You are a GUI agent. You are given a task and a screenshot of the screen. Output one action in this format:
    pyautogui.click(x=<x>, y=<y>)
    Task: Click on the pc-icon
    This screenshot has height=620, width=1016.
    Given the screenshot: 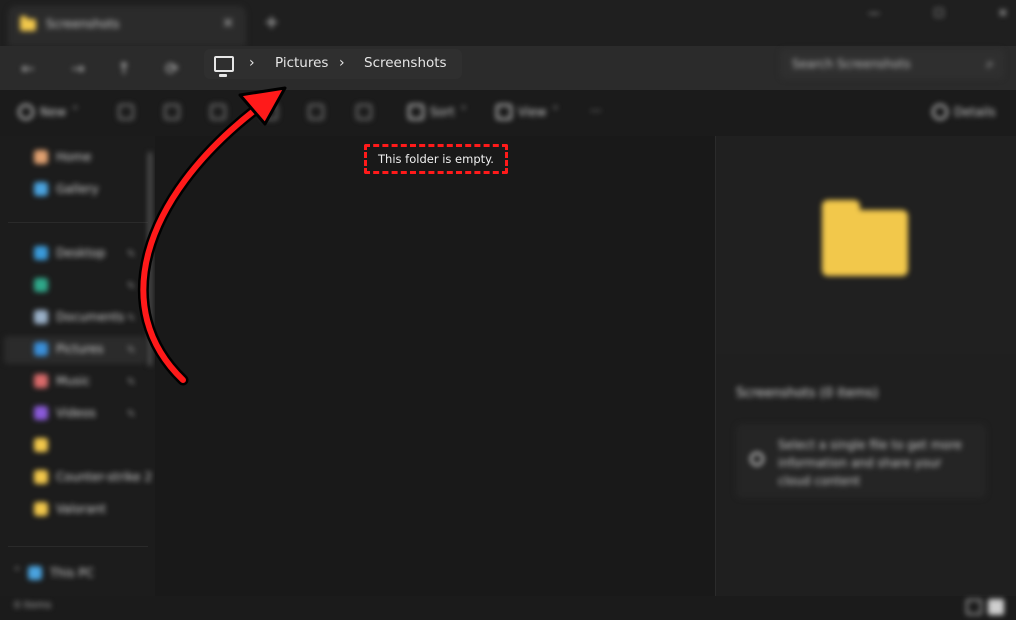 What is the action you would take?
    pyautogui.click(x=35, y=573)
    